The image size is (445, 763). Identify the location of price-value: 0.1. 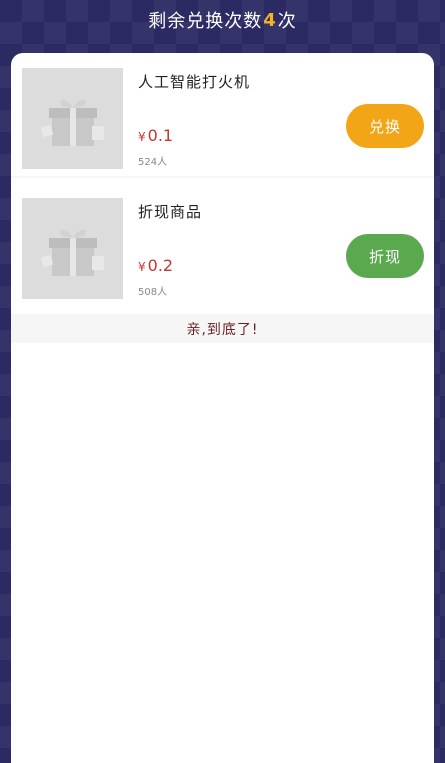
(160, 135).